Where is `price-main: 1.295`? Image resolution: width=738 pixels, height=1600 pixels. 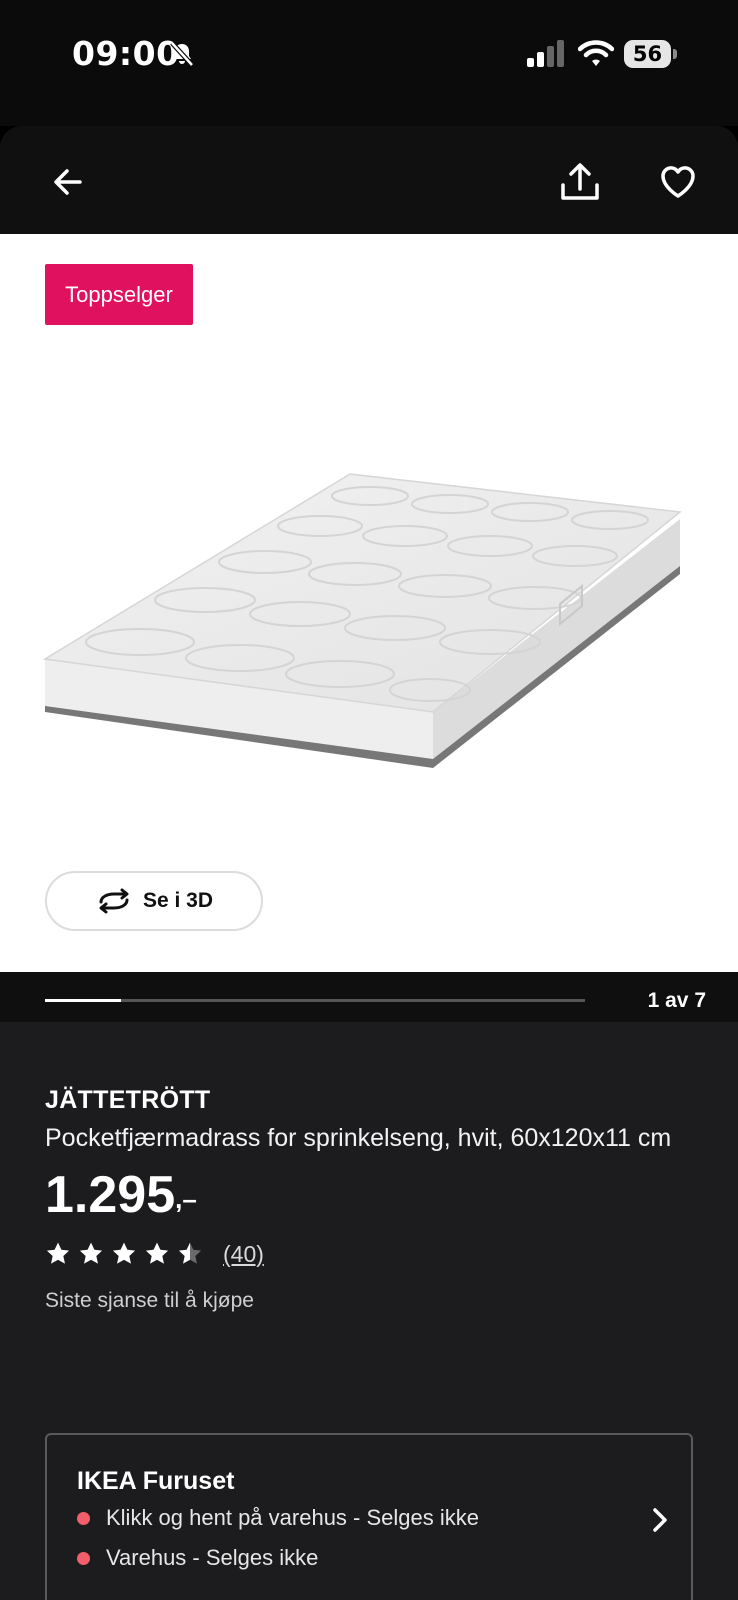
price-main: 1.295 is located at coordinates (110, 1195).